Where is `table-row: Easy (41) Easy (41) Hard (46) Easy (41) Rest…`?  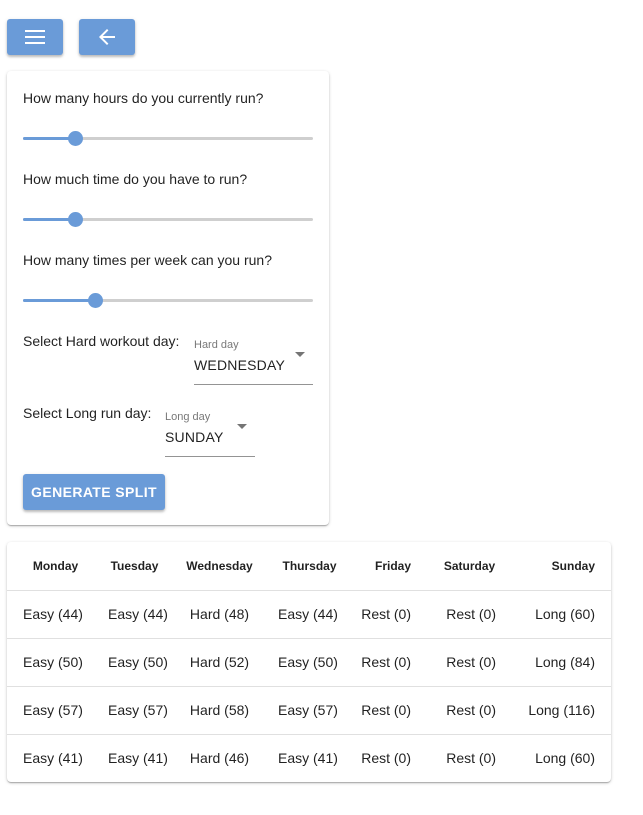
table-row: Easy (41) Easy (41) Hard (46) Easy (41) Rest… is located at coordinates (309, 757).